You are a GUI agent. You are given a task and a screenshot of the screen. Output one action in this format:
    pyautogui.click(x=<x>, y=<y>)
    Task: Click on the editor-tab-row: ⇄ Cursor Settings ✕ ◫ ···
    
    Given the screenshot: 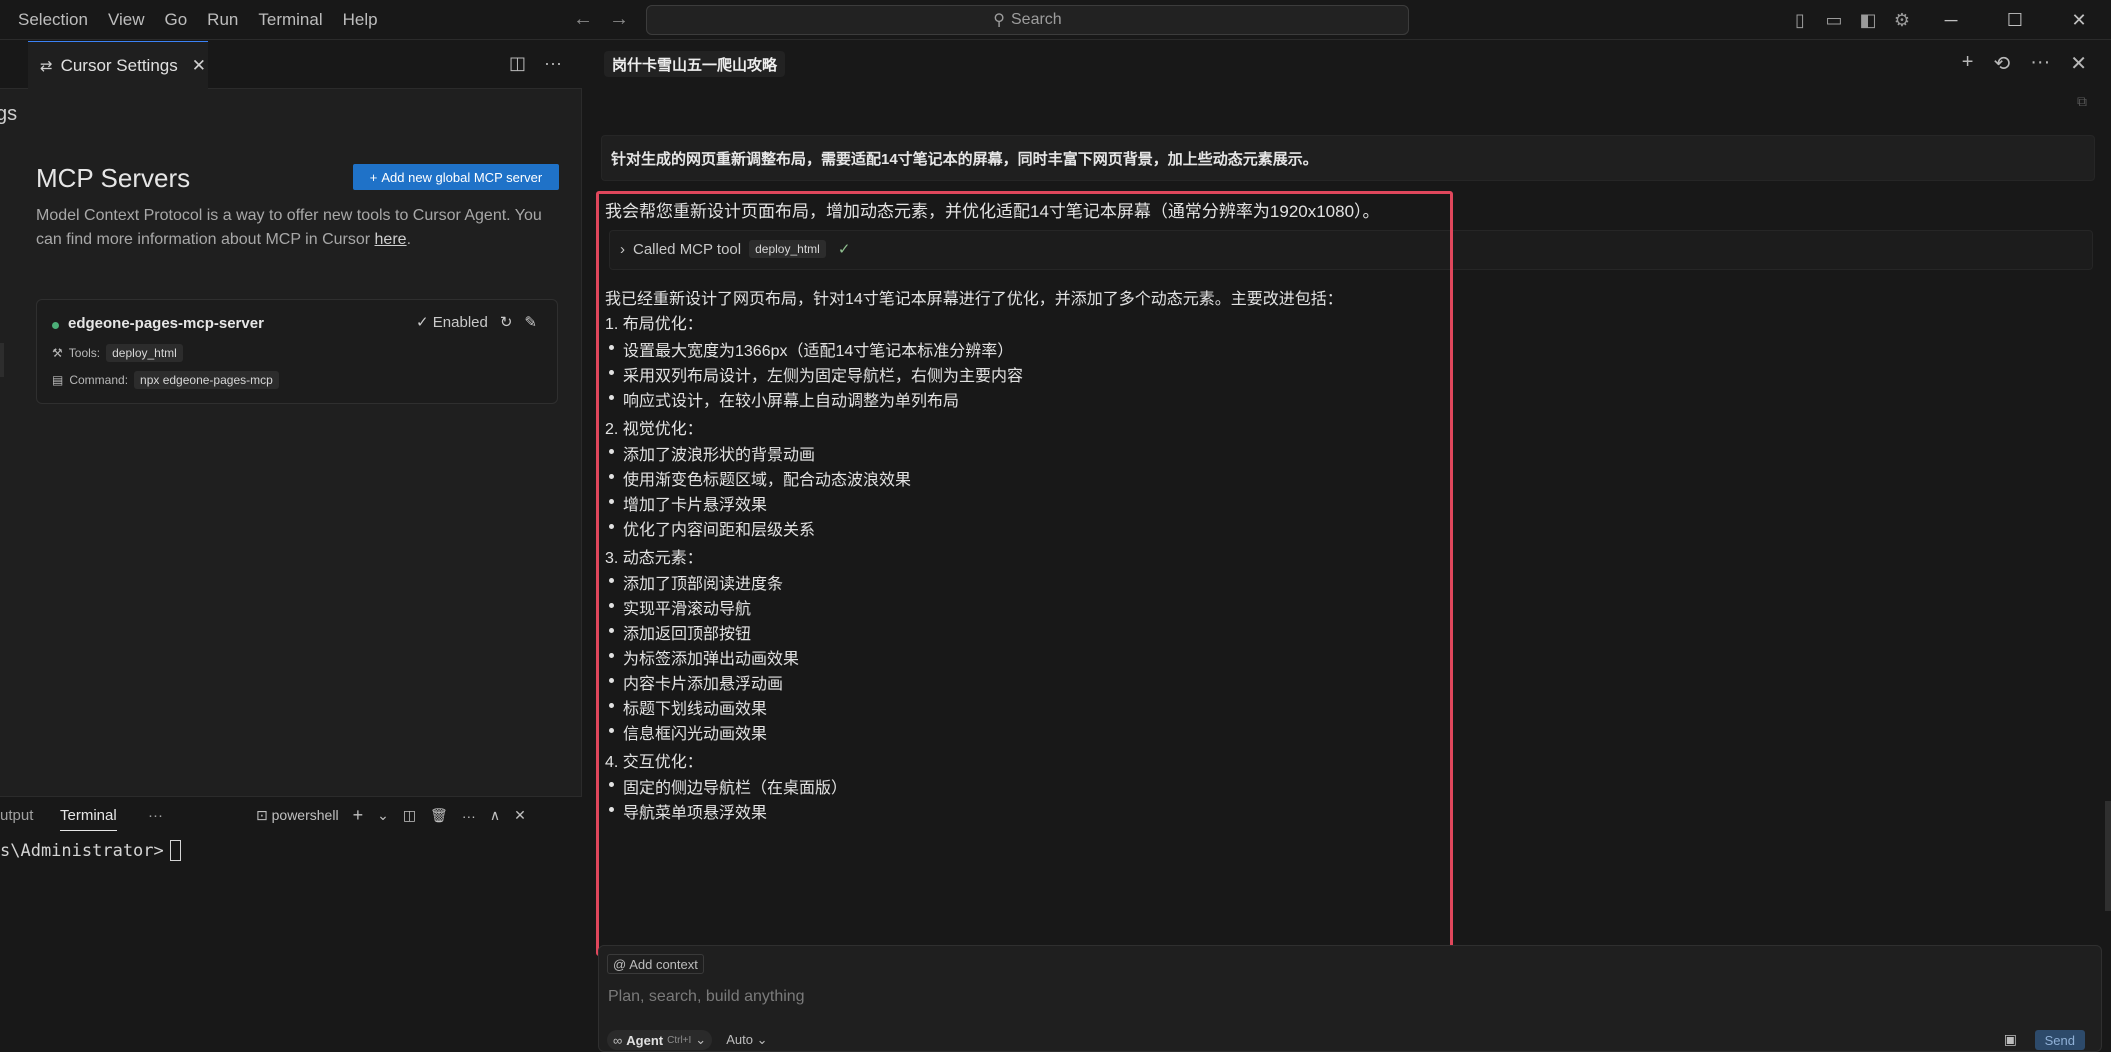 What is the action you would take?
    pyautogui.click(x=291, y=65)
    